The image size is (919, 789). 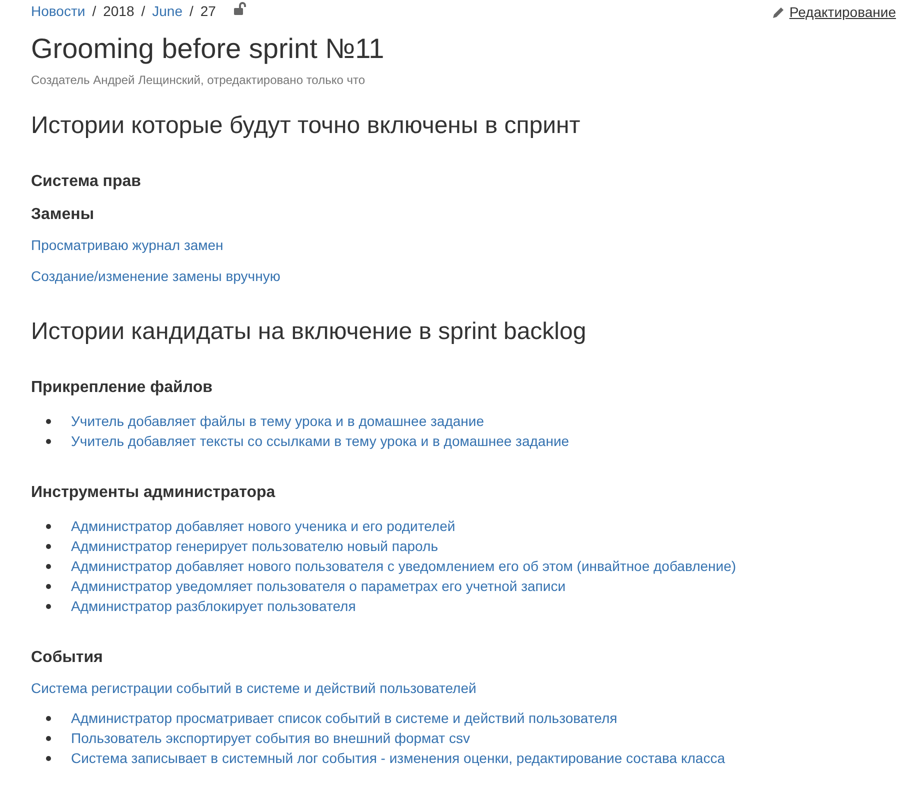 I want to click on unlocked-padlock-icon, so click(x=240, y=9).